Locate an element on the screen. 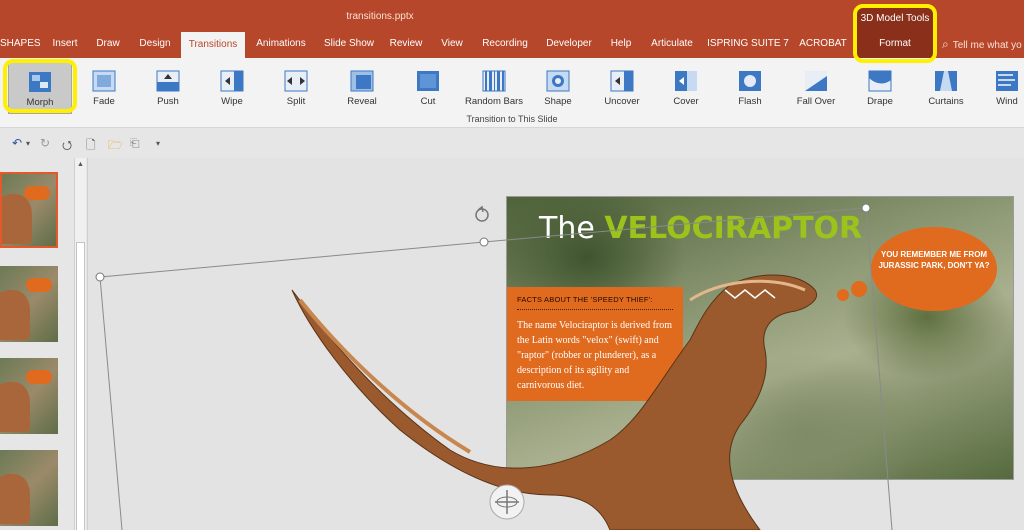  undo-dropdown-icon: ▾ is located at coordinates (28, 143).